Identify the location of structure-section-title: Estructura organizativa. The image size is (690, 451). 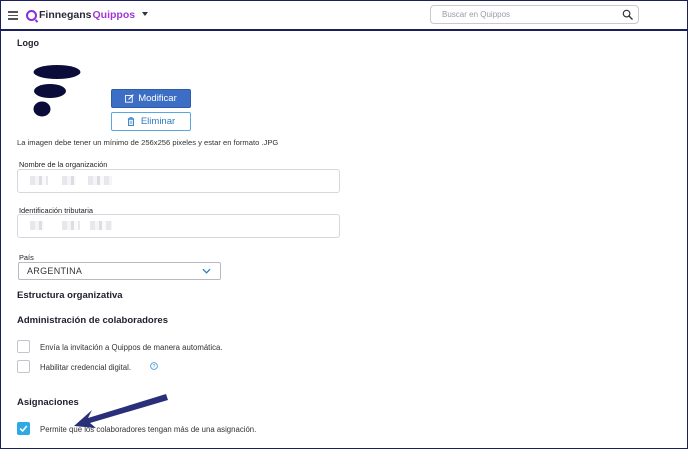
(70, 295).